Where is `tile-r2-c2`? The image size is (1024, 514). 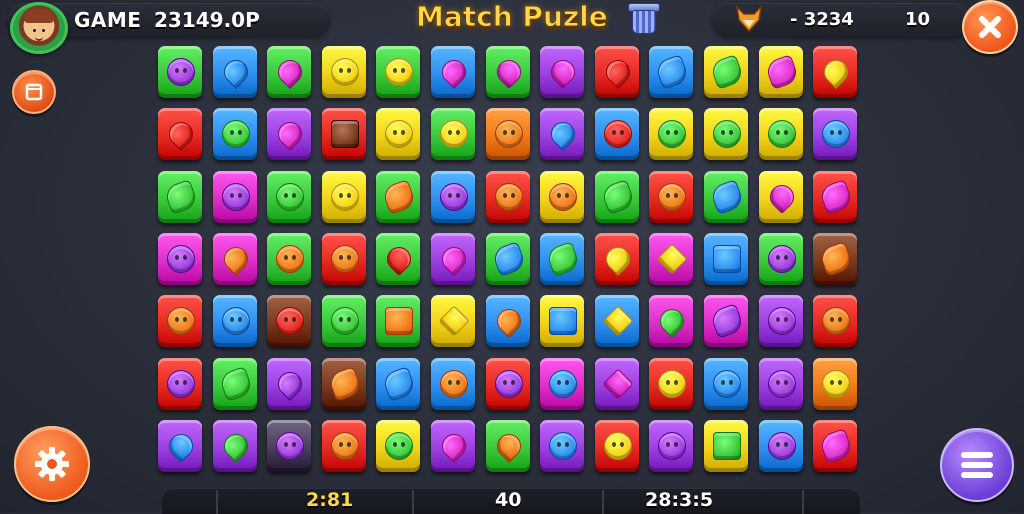
tile-r2-c2 is located at coordinates (234, 134).